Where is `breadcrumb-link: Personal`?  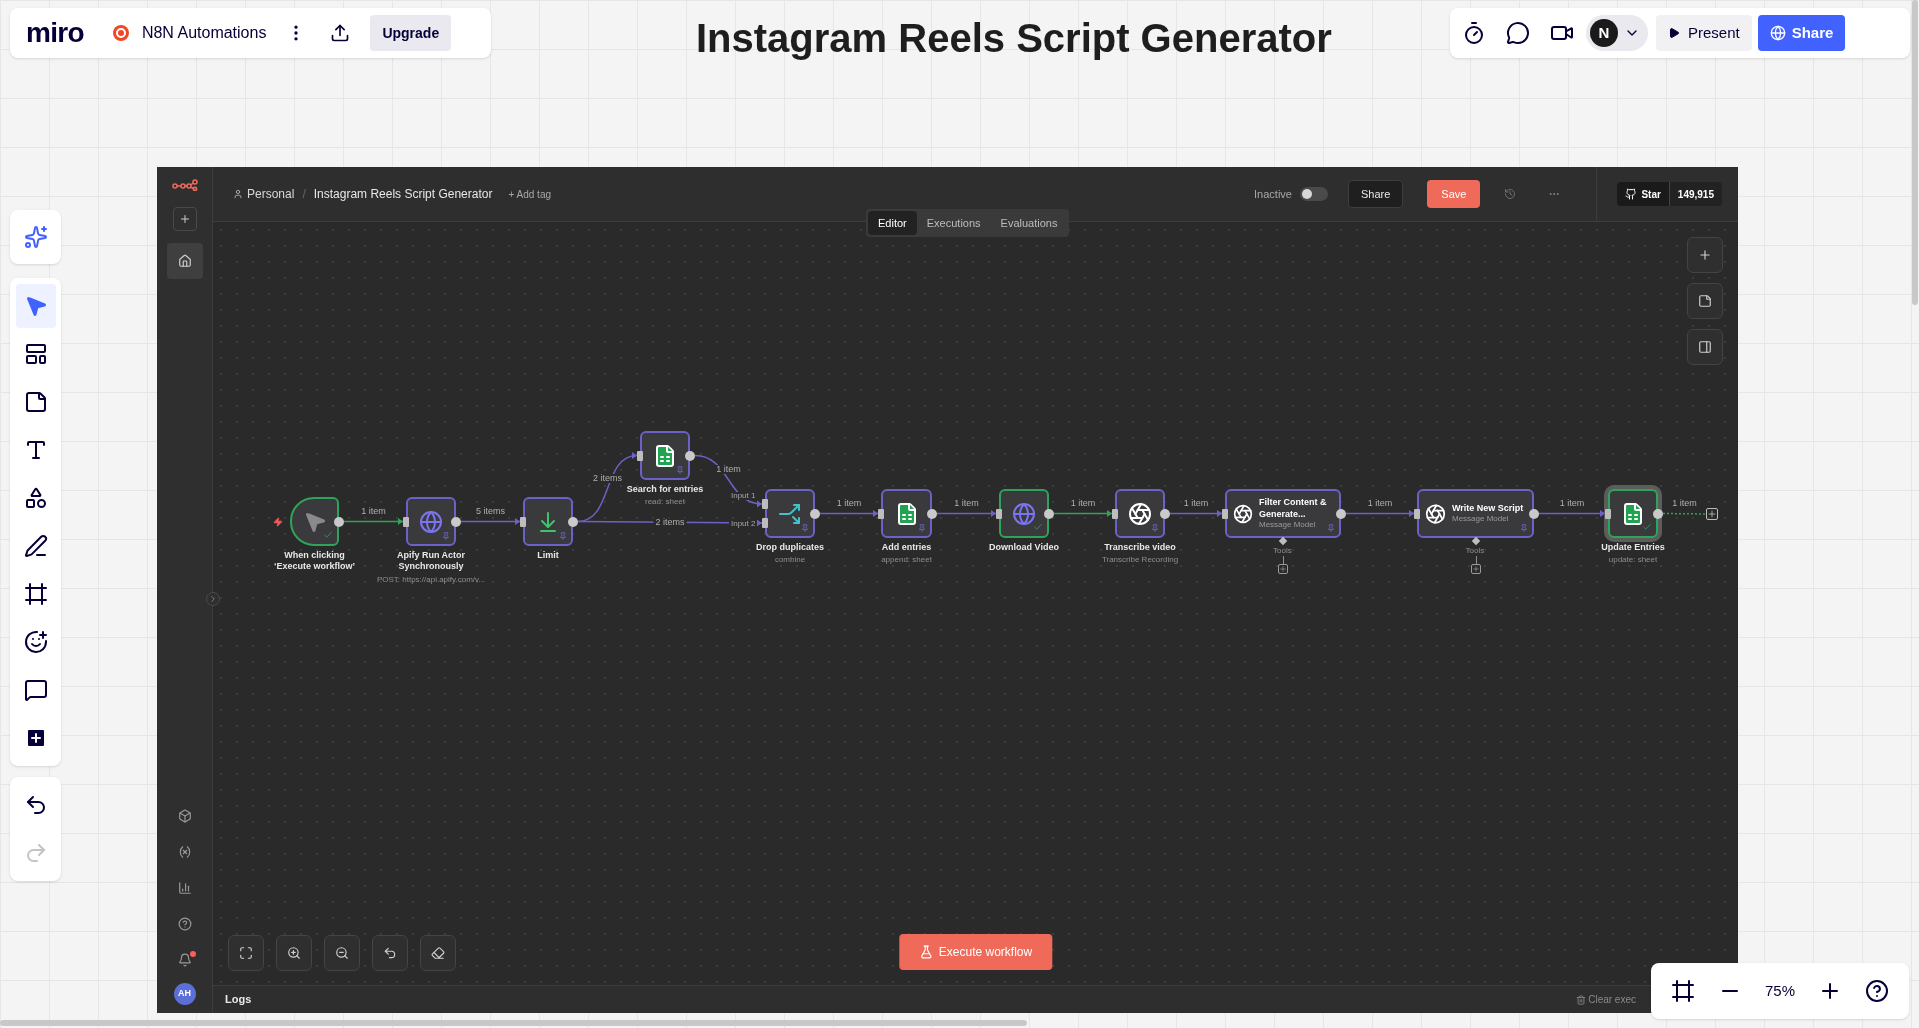
breadcrumb-link: Personal is located at coordinates (271, 194).